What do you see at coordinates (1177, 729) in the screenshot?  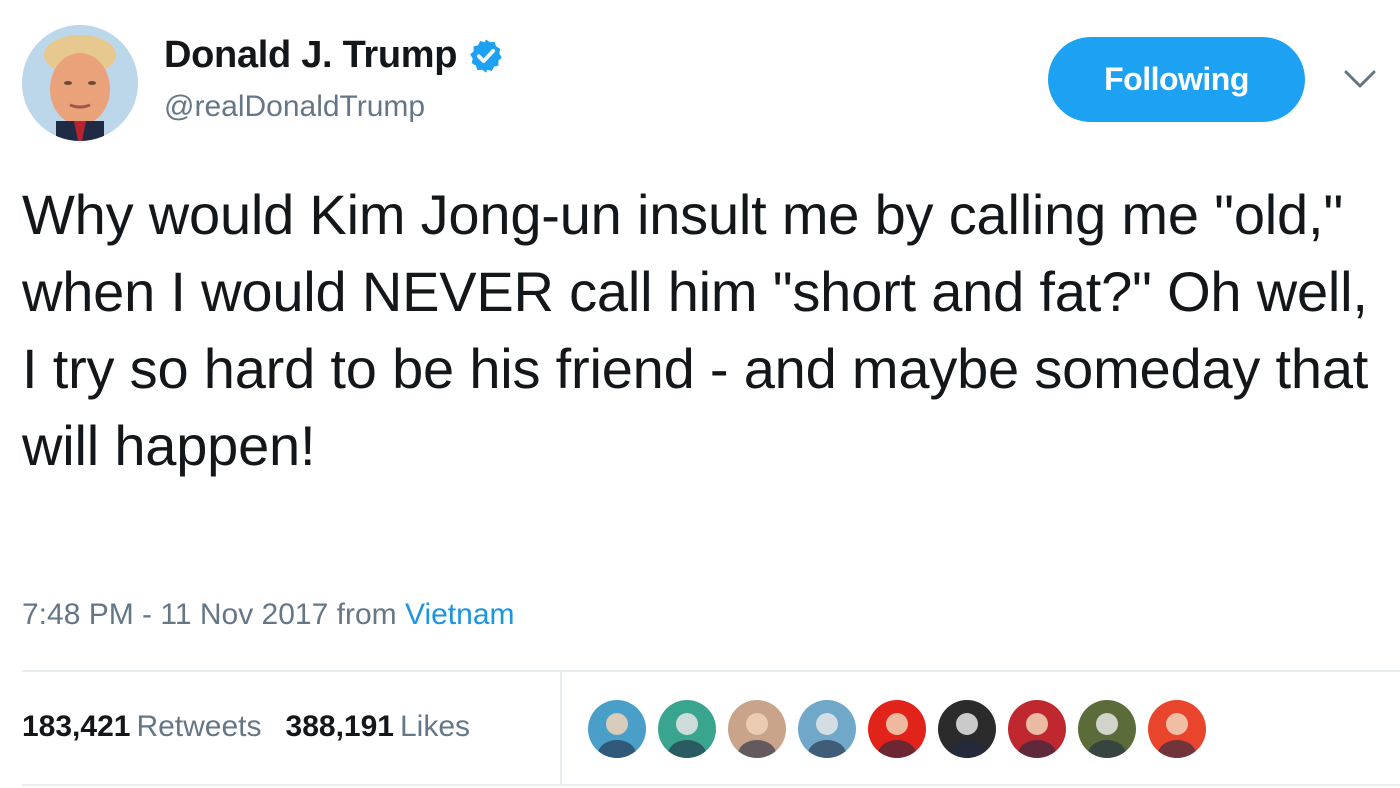 I see `liker-avatar-9-icon` at bounding box center [1177, 729].